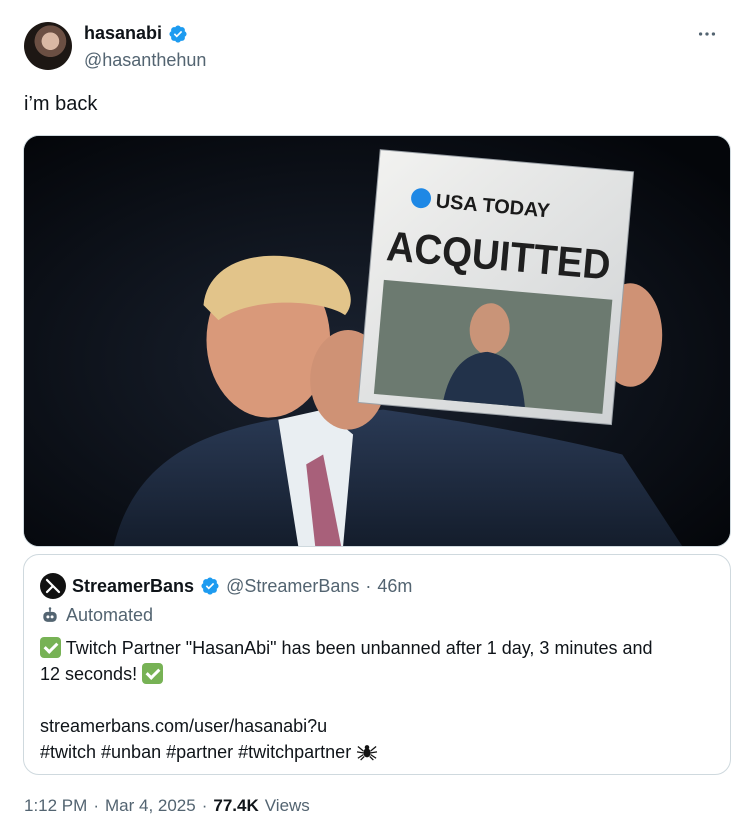 The height and width of the screenshot is (838, 742). I want to click on quoted-name: StreamerBans, so click(133, 586).